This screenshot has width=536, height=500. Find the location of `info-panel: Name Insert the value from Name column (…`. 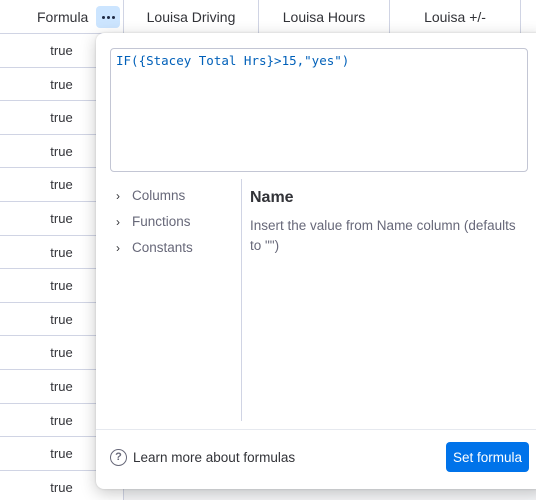

info-panel: Name Insert the value from Name column (… is located at coordinates (390, 222).